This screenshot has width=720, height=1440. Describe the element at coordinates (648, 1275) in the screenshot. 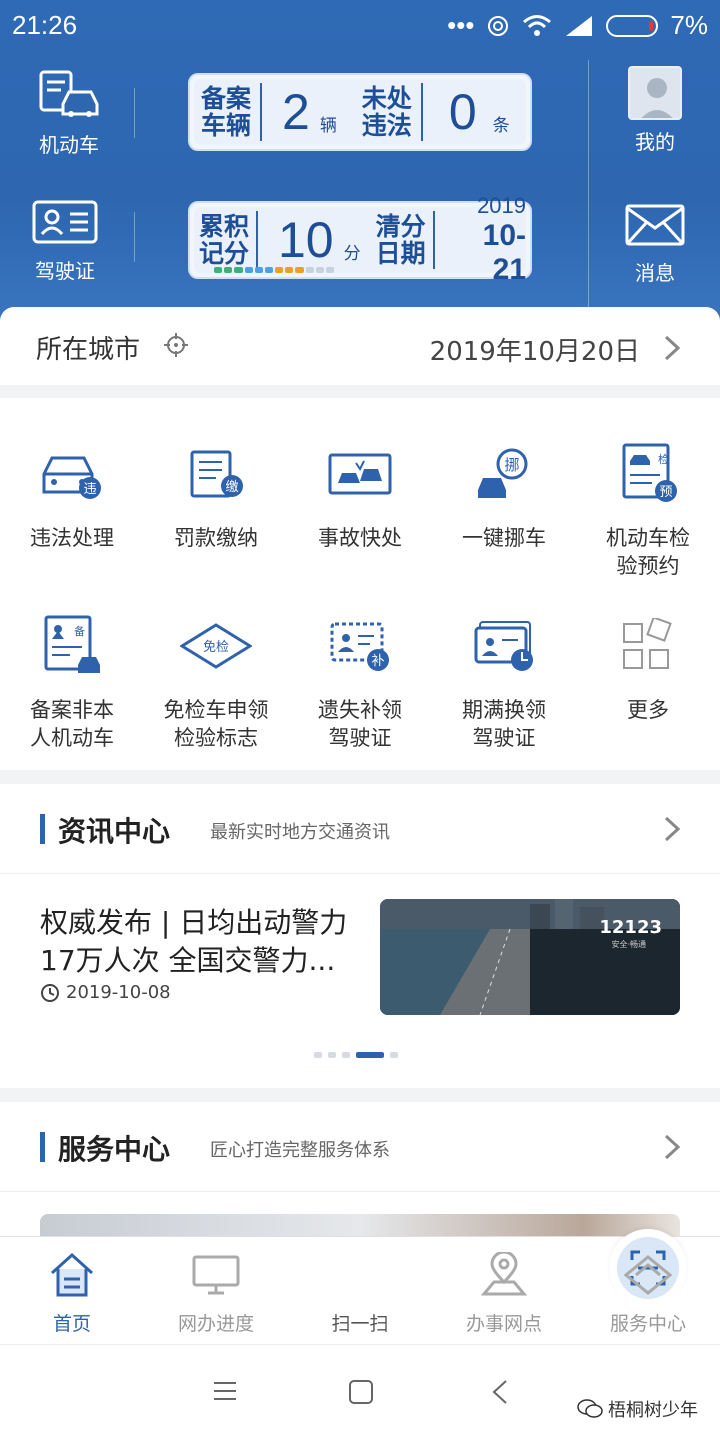

I see `handshake-icon` at that location.